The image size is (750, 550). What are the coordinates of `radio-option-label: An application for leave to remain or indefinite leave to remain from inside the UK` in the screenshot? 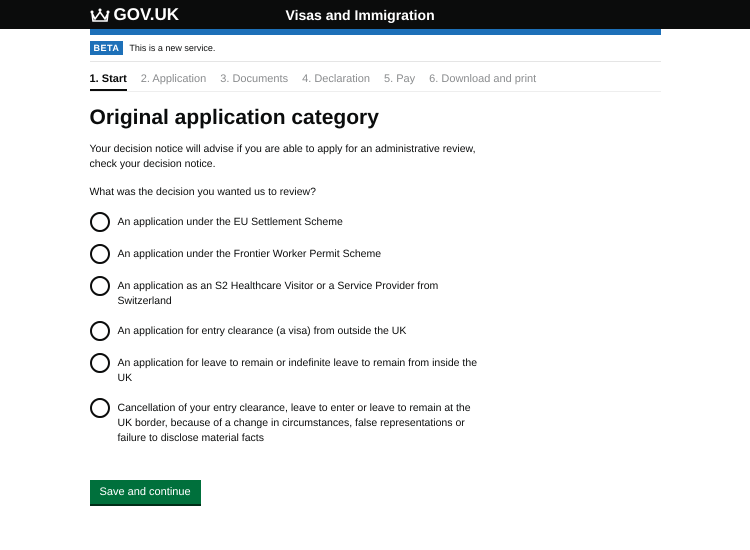 It's located at (298, 369).